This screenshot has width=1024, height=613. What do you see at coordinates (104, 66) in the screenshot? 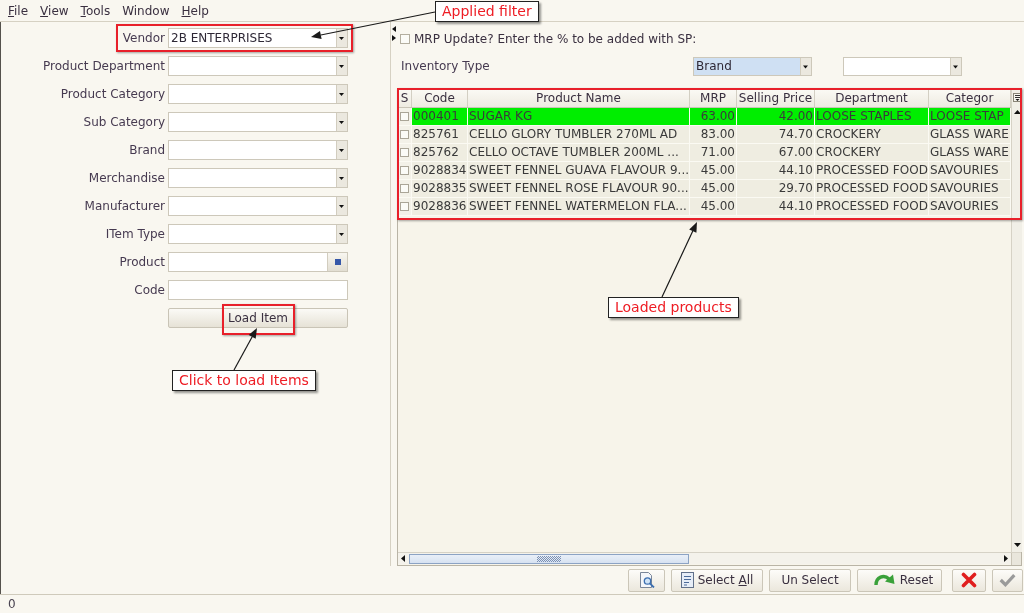
I see `field-label: Product Department` at bounding box center [104, 66].